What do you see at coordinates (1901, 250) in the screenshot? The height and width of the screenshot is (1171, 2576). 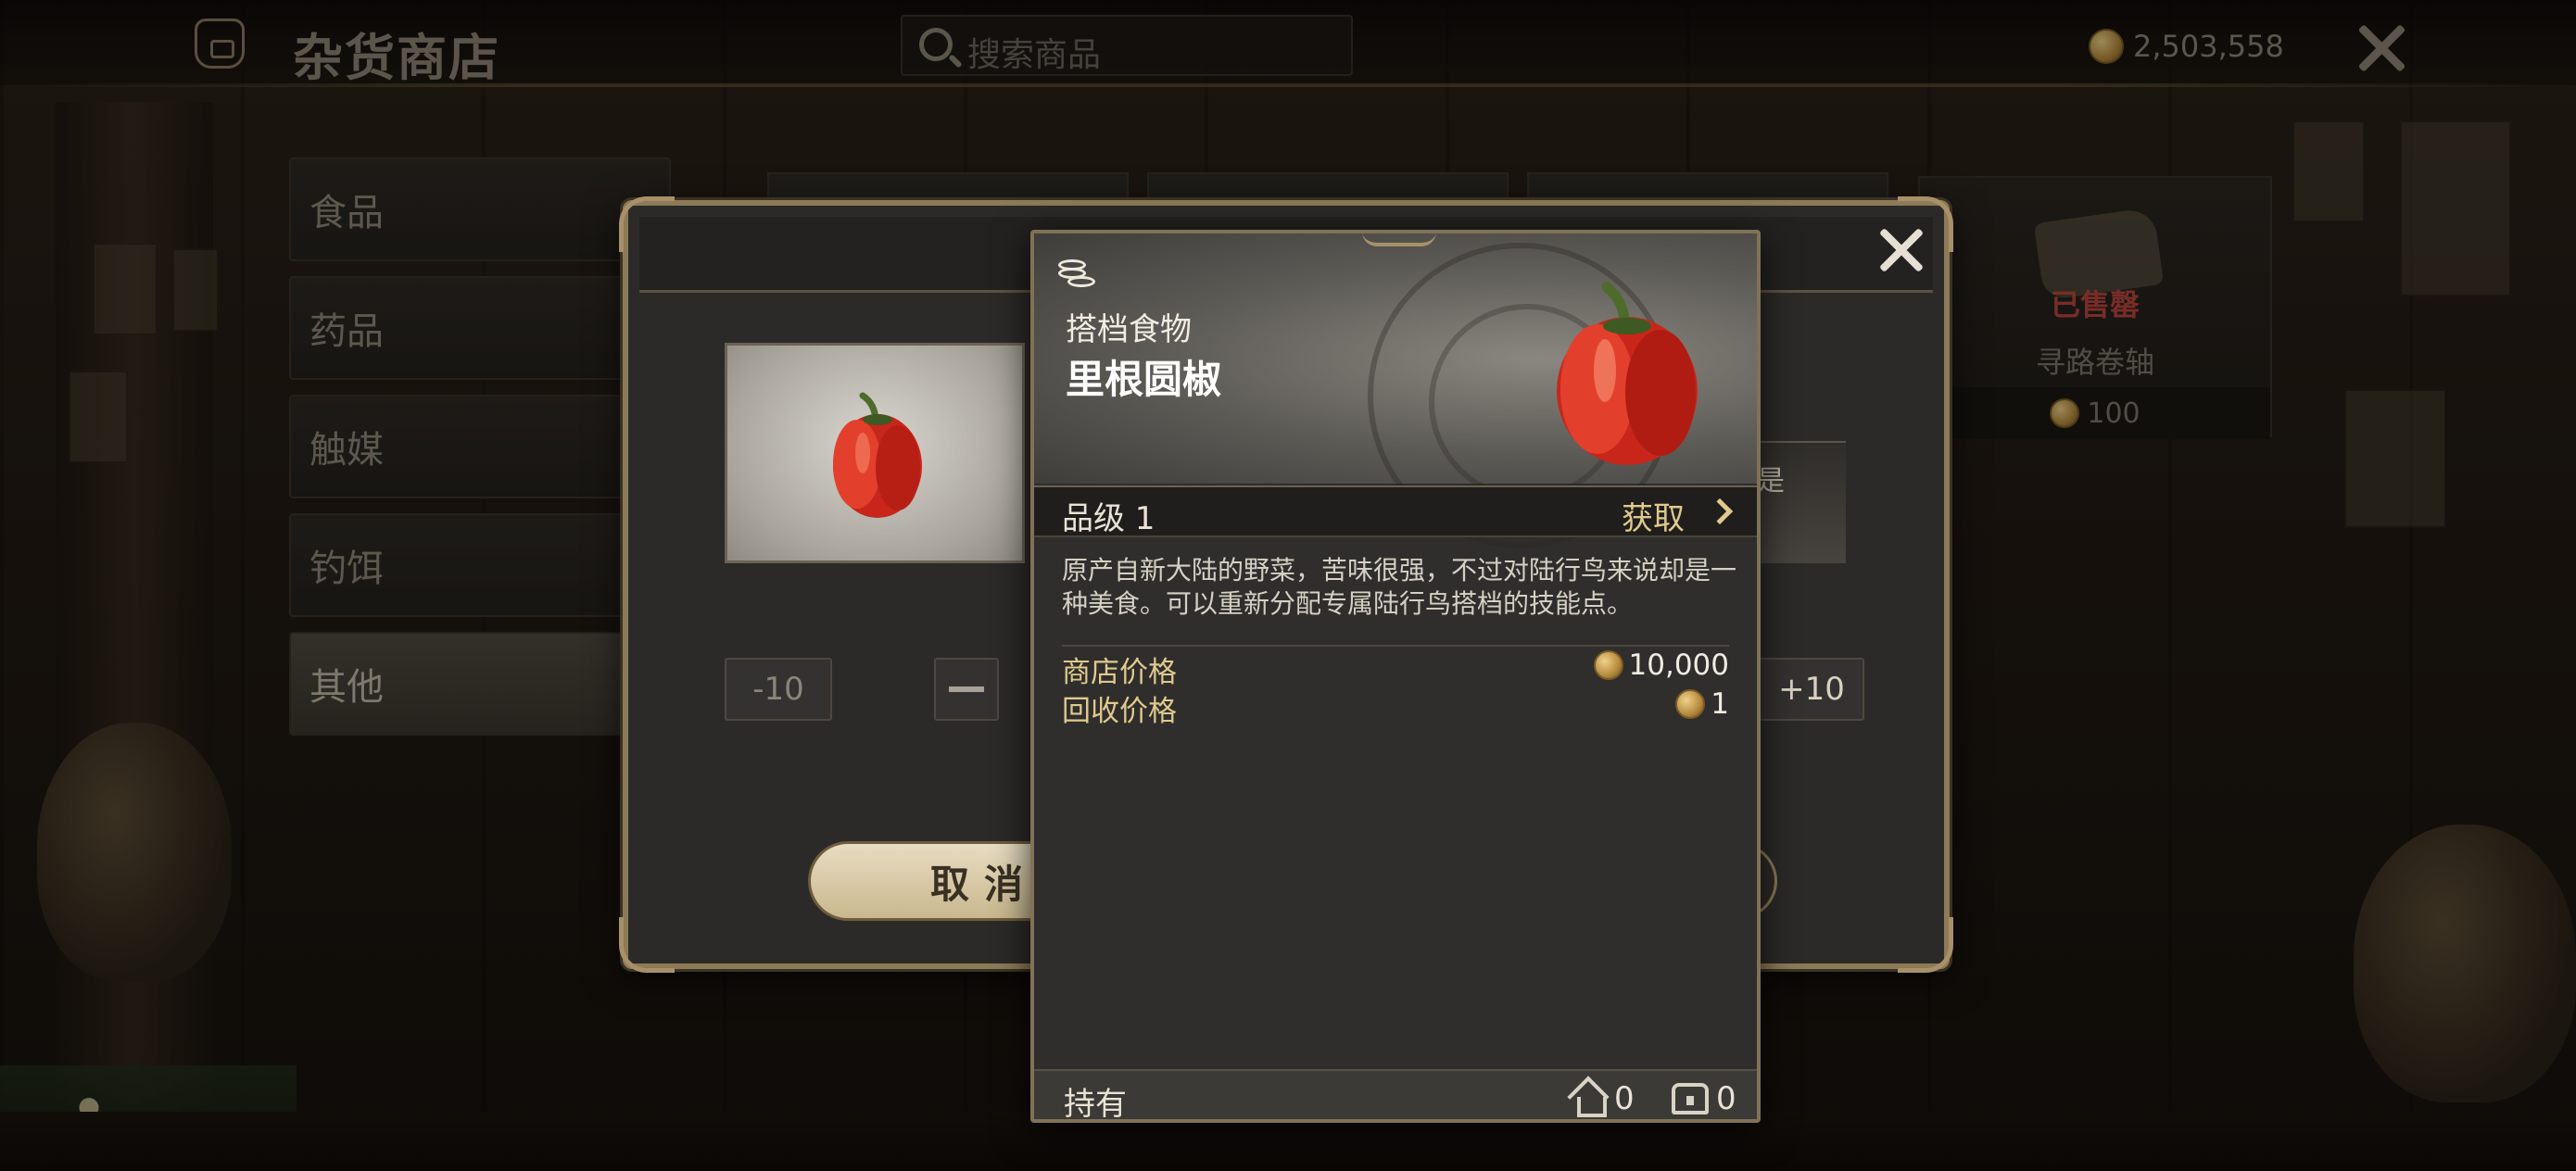 I see `close-icon` at bounding box center [1901, 250].